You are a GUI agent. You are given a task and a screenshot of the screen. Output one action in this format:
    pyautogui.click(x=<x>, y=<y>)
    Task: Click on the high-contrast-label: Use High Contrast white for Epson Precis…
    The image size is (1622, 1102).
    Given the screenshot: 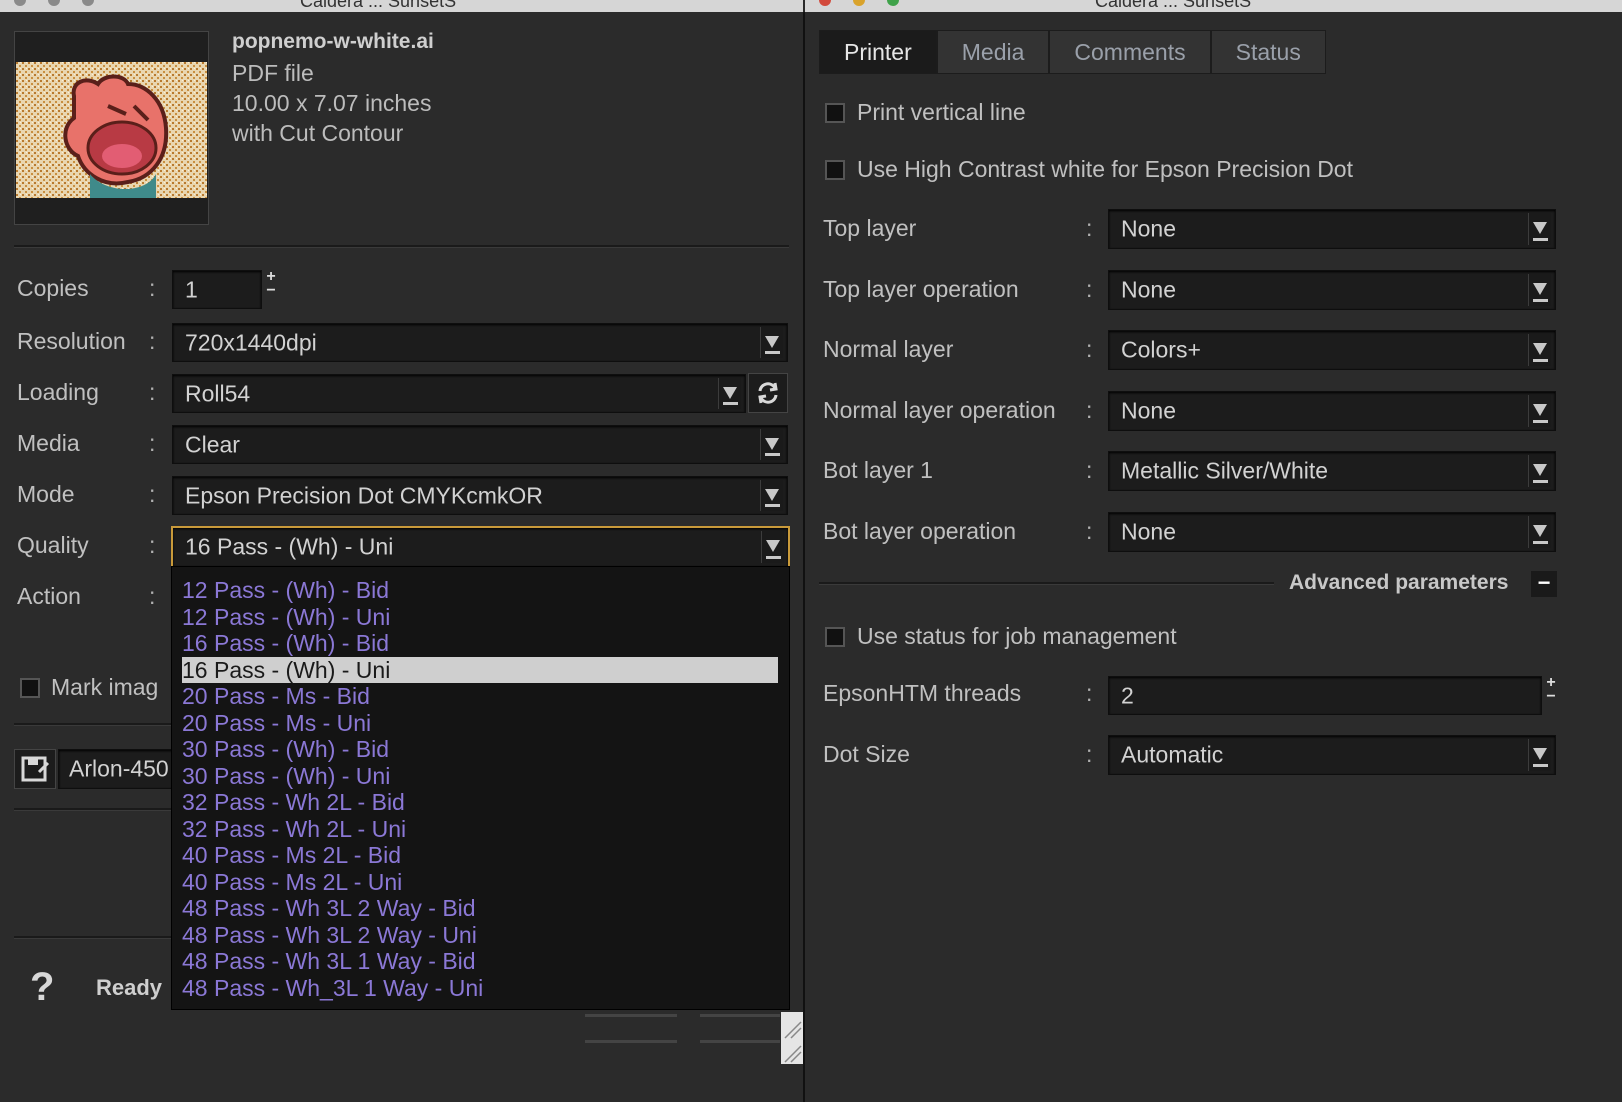 What is the action you would take?
    pyautogui.click(x=1105, y=169)
    